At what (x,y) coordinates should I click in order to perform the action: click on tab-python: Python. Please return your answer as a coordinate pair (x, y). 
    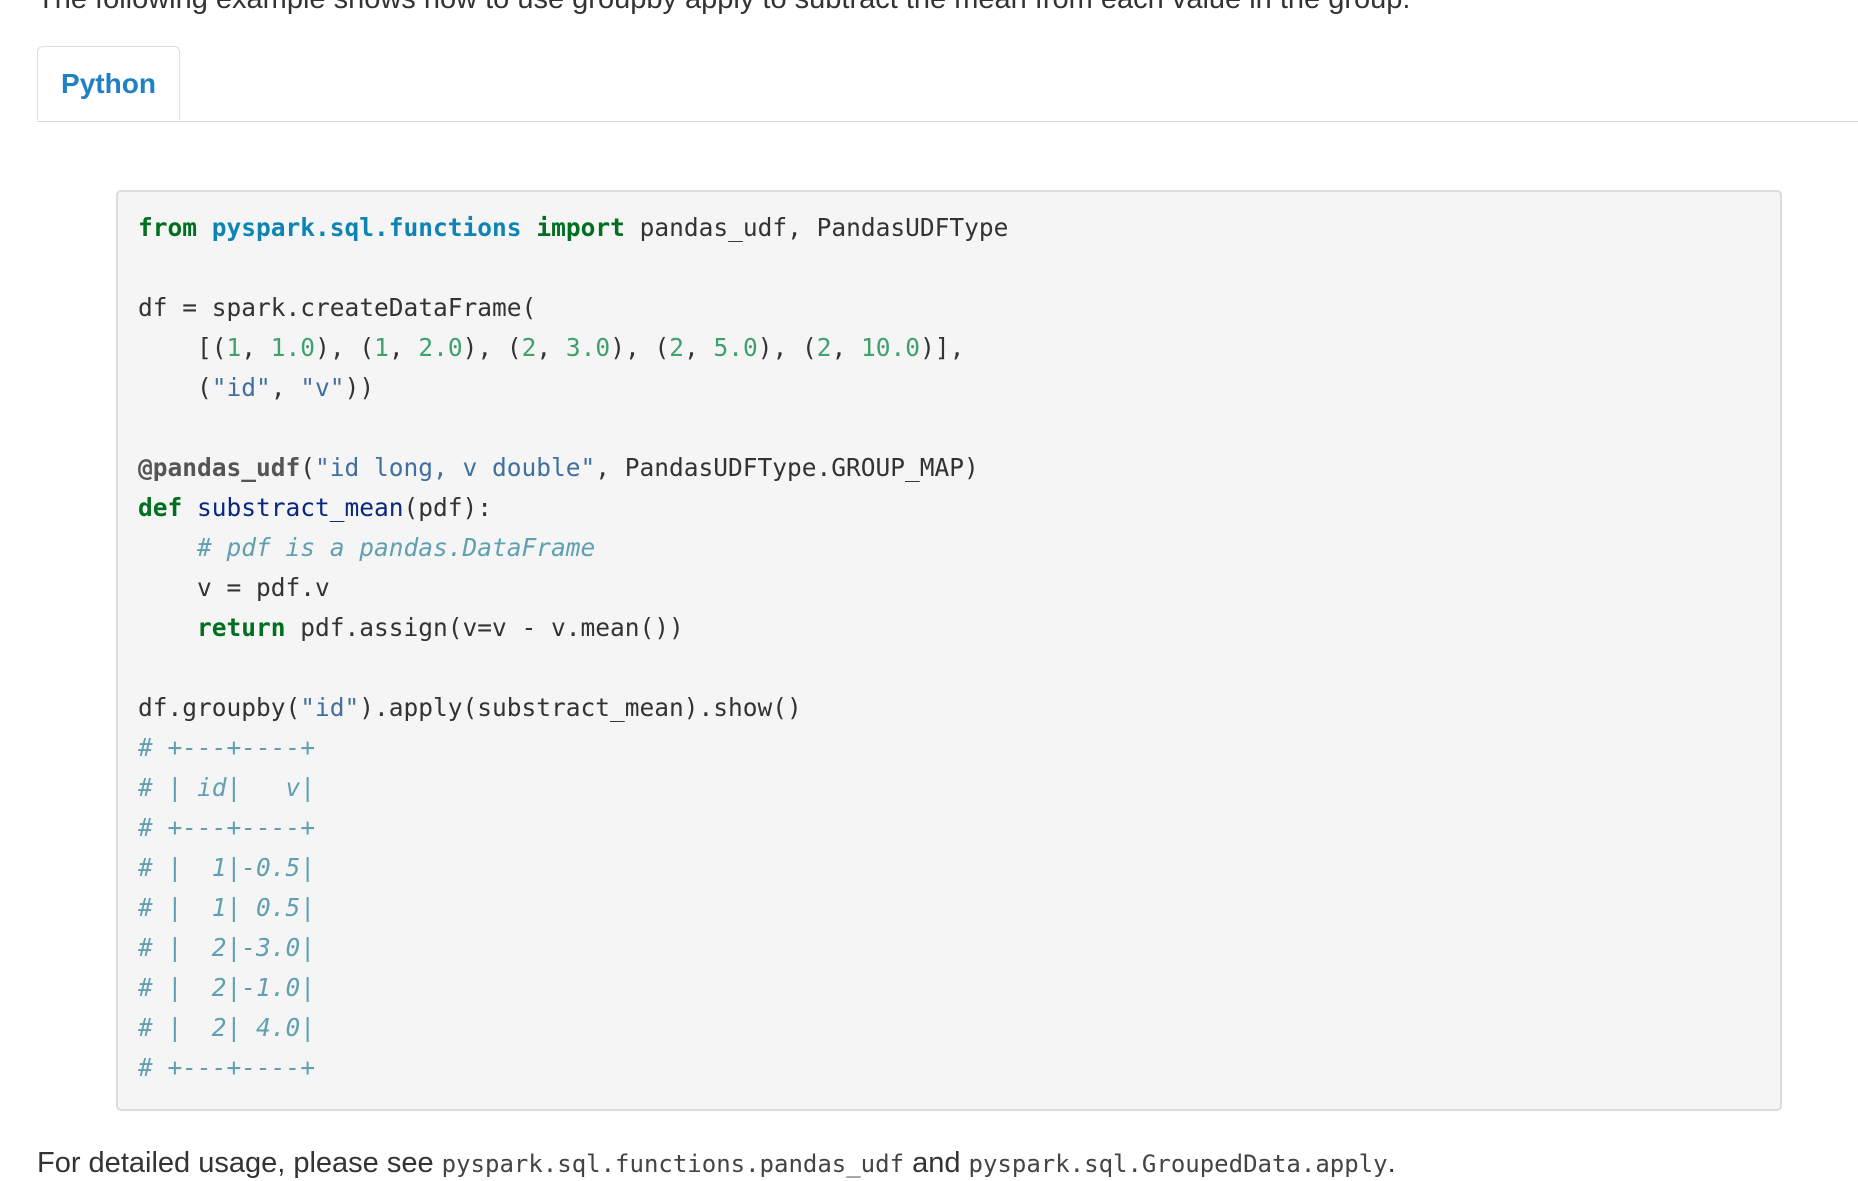
    Looking at the image, I should click on (108, 83).